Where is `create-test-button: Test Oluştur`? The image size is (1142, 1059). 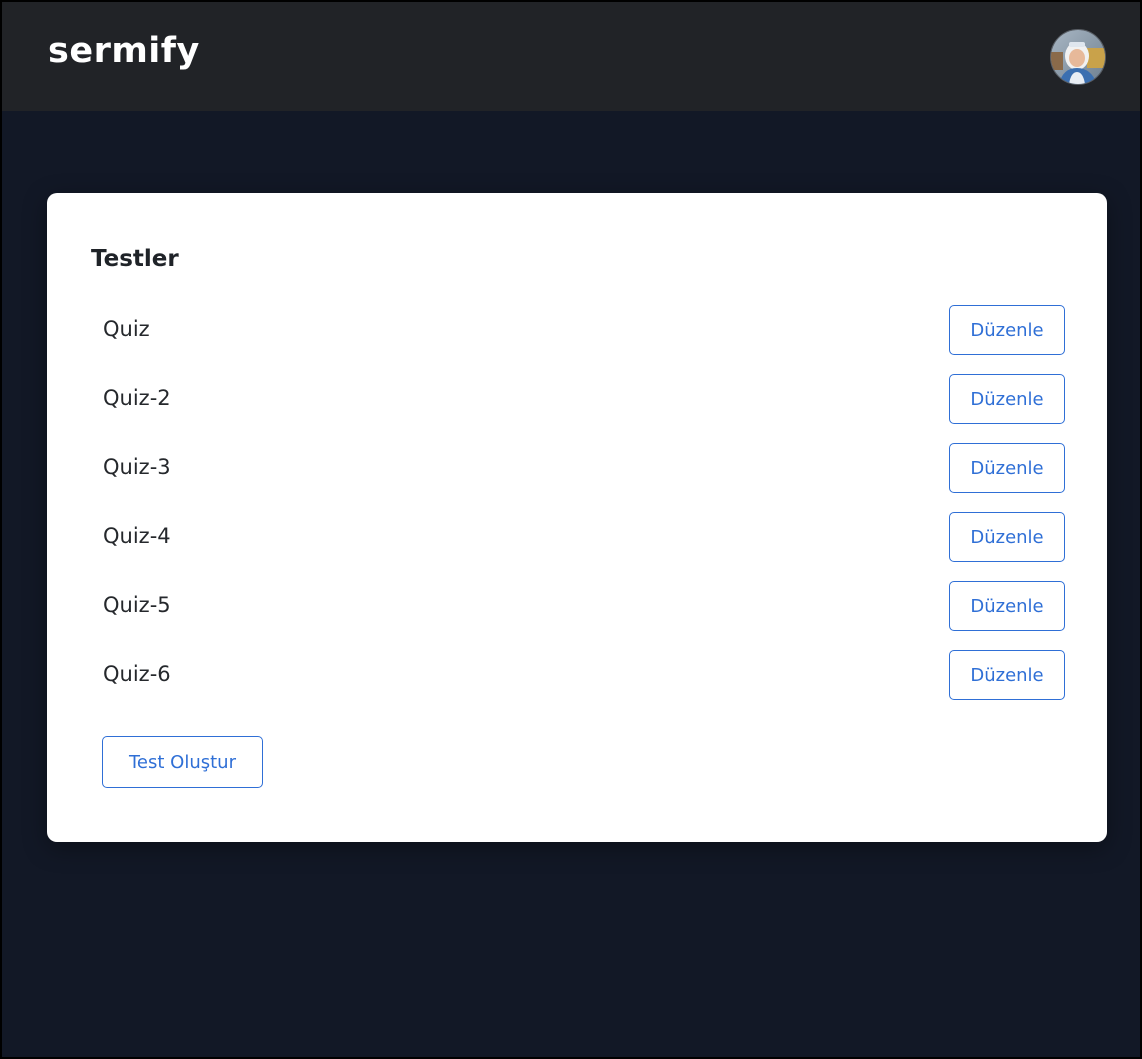
create-test-button: Test Oluştur is located at coordinates (182, 762).